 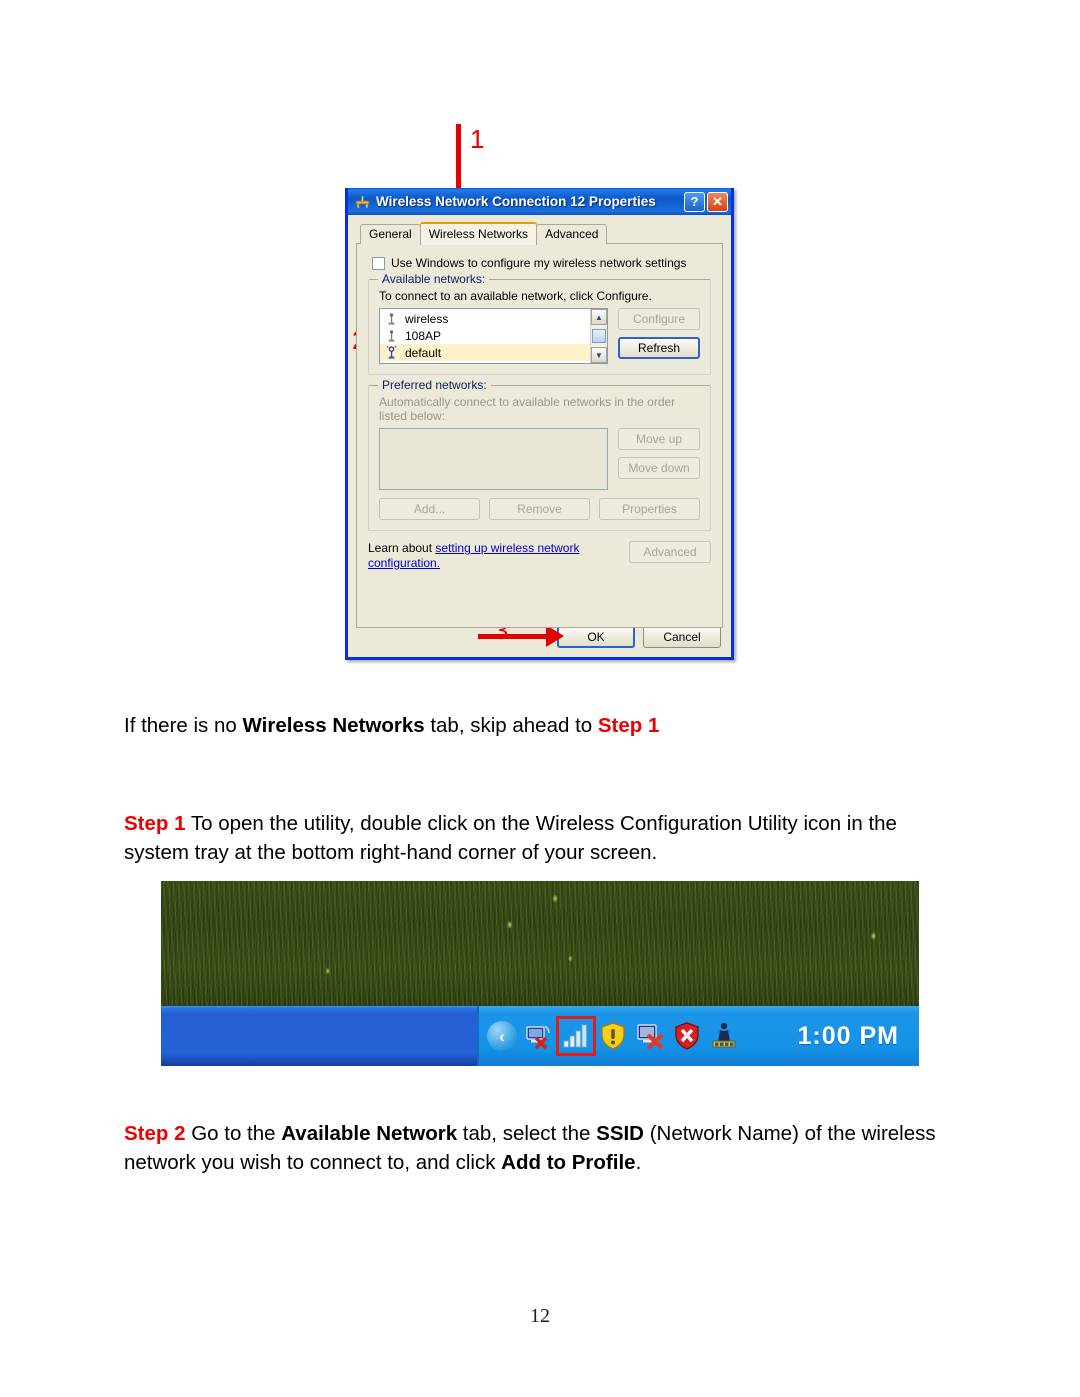 What do you see at coordinates (717, 201) in the screenshot?
I see `close-icon: ✕` at bounding box center [717, 201].